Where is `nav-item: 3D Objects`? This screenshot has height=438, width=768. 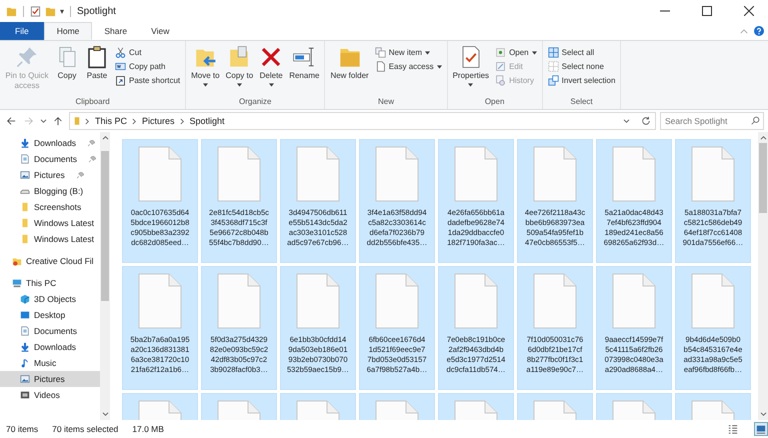 nav-item: 3D Objects is located at coordinates (50, 299).